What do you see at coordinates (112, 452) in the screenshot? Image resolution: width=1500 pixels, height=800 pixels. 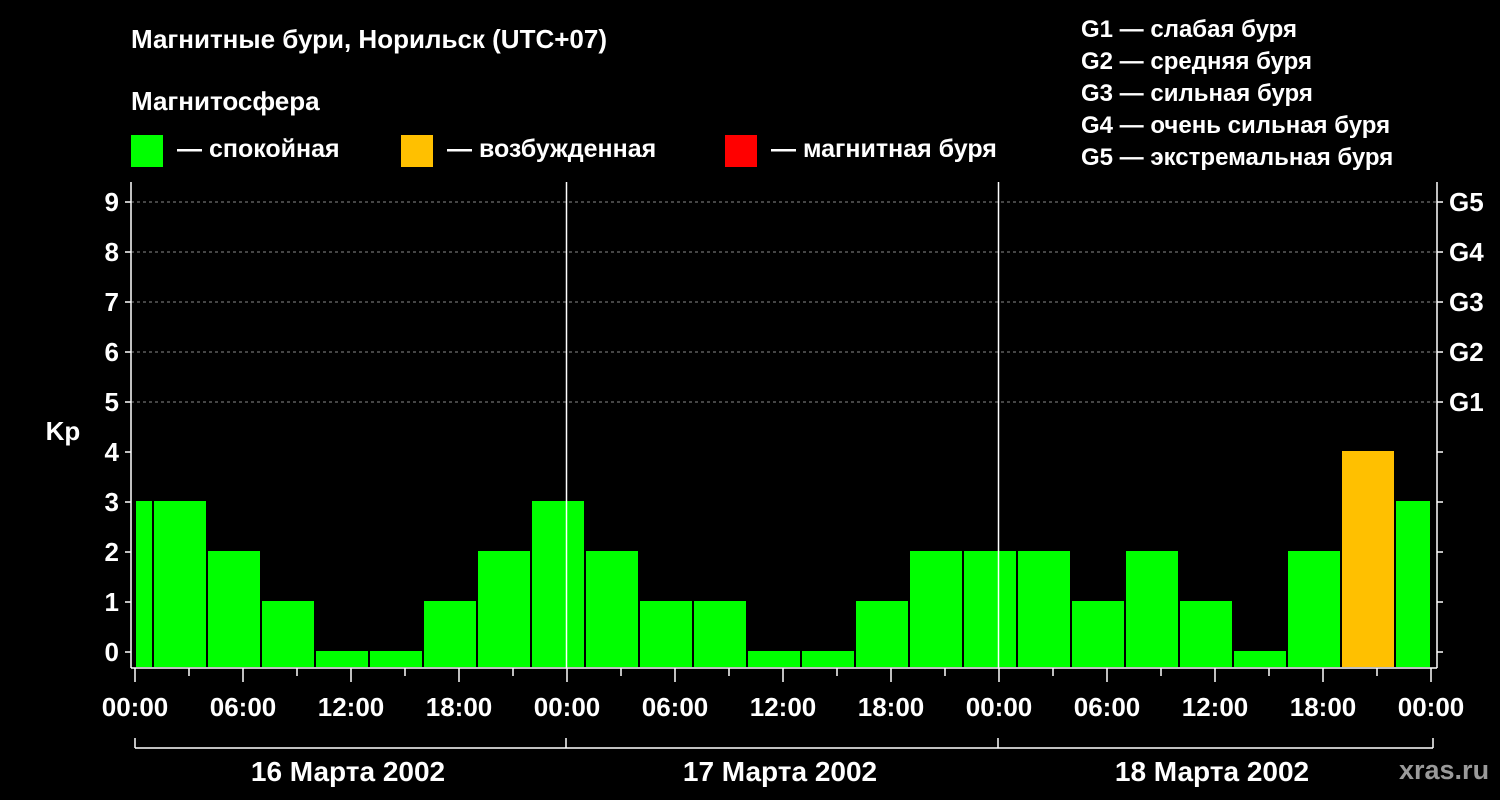 I see `y-tick-label: 4` at bounding box center [112, 452].